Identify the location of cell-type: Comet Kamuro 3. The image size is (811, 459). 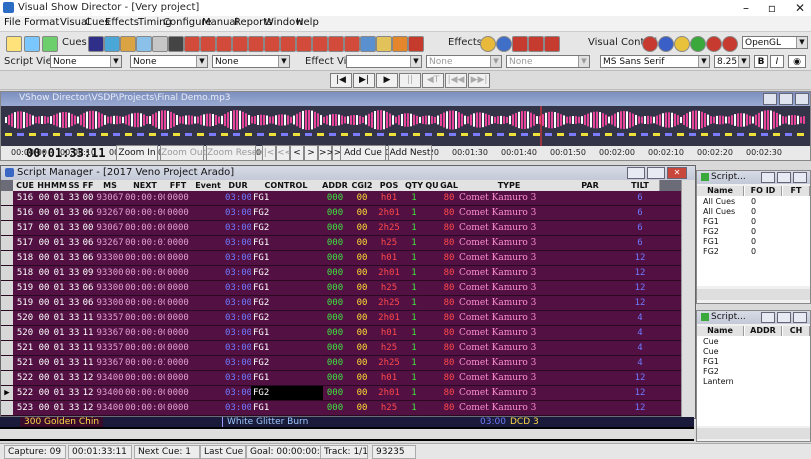
(509, 228).